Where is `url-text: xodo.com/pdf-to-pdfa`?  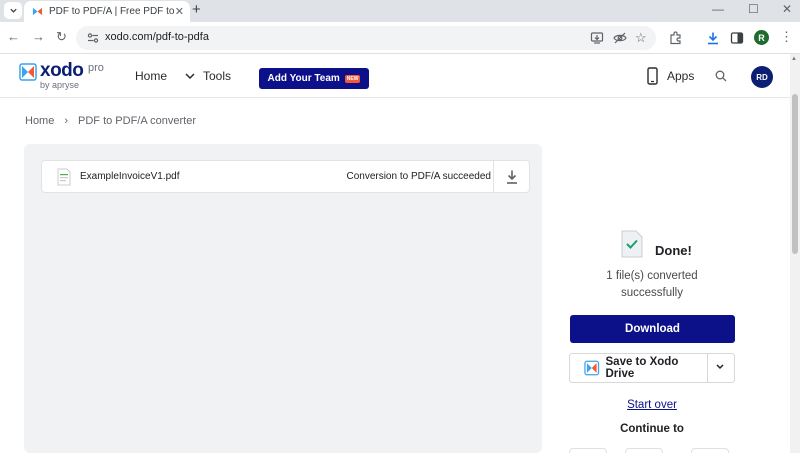
url-text: xodo.com/pdf-to-pdfa is located at coordinates (157, 37).